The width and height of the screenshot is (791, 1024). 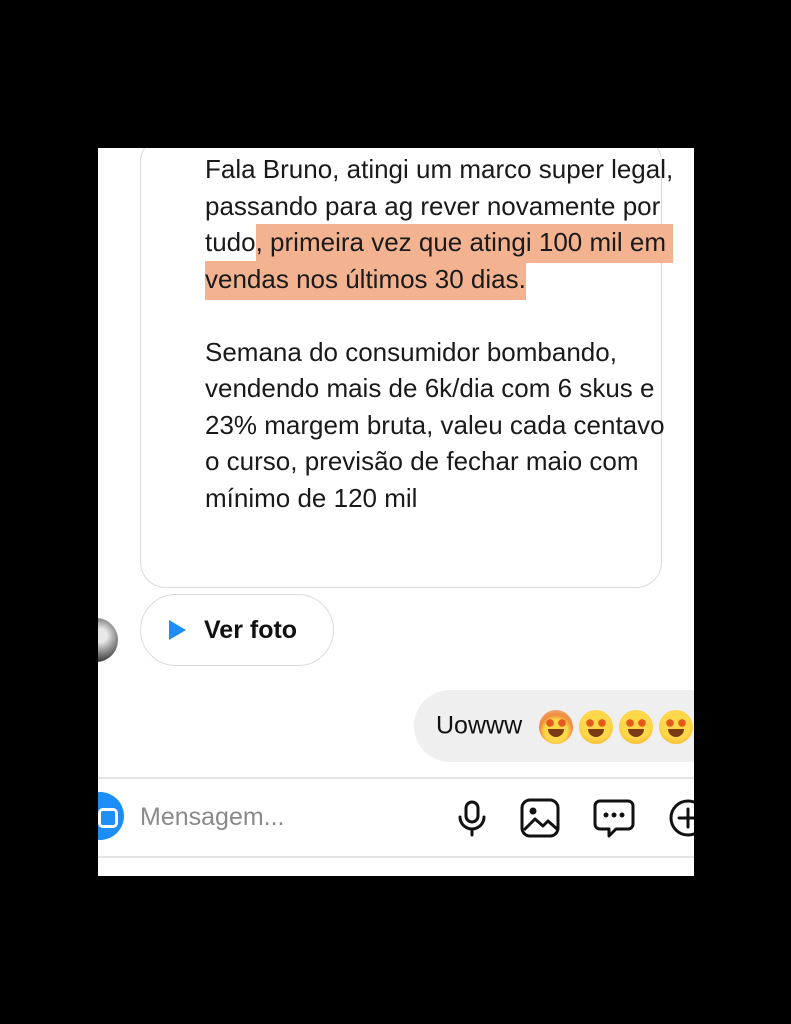 What do you see at coordinates (111, 816) in the screenshot?
I see `camera-button` at bounding box center [111, 816].